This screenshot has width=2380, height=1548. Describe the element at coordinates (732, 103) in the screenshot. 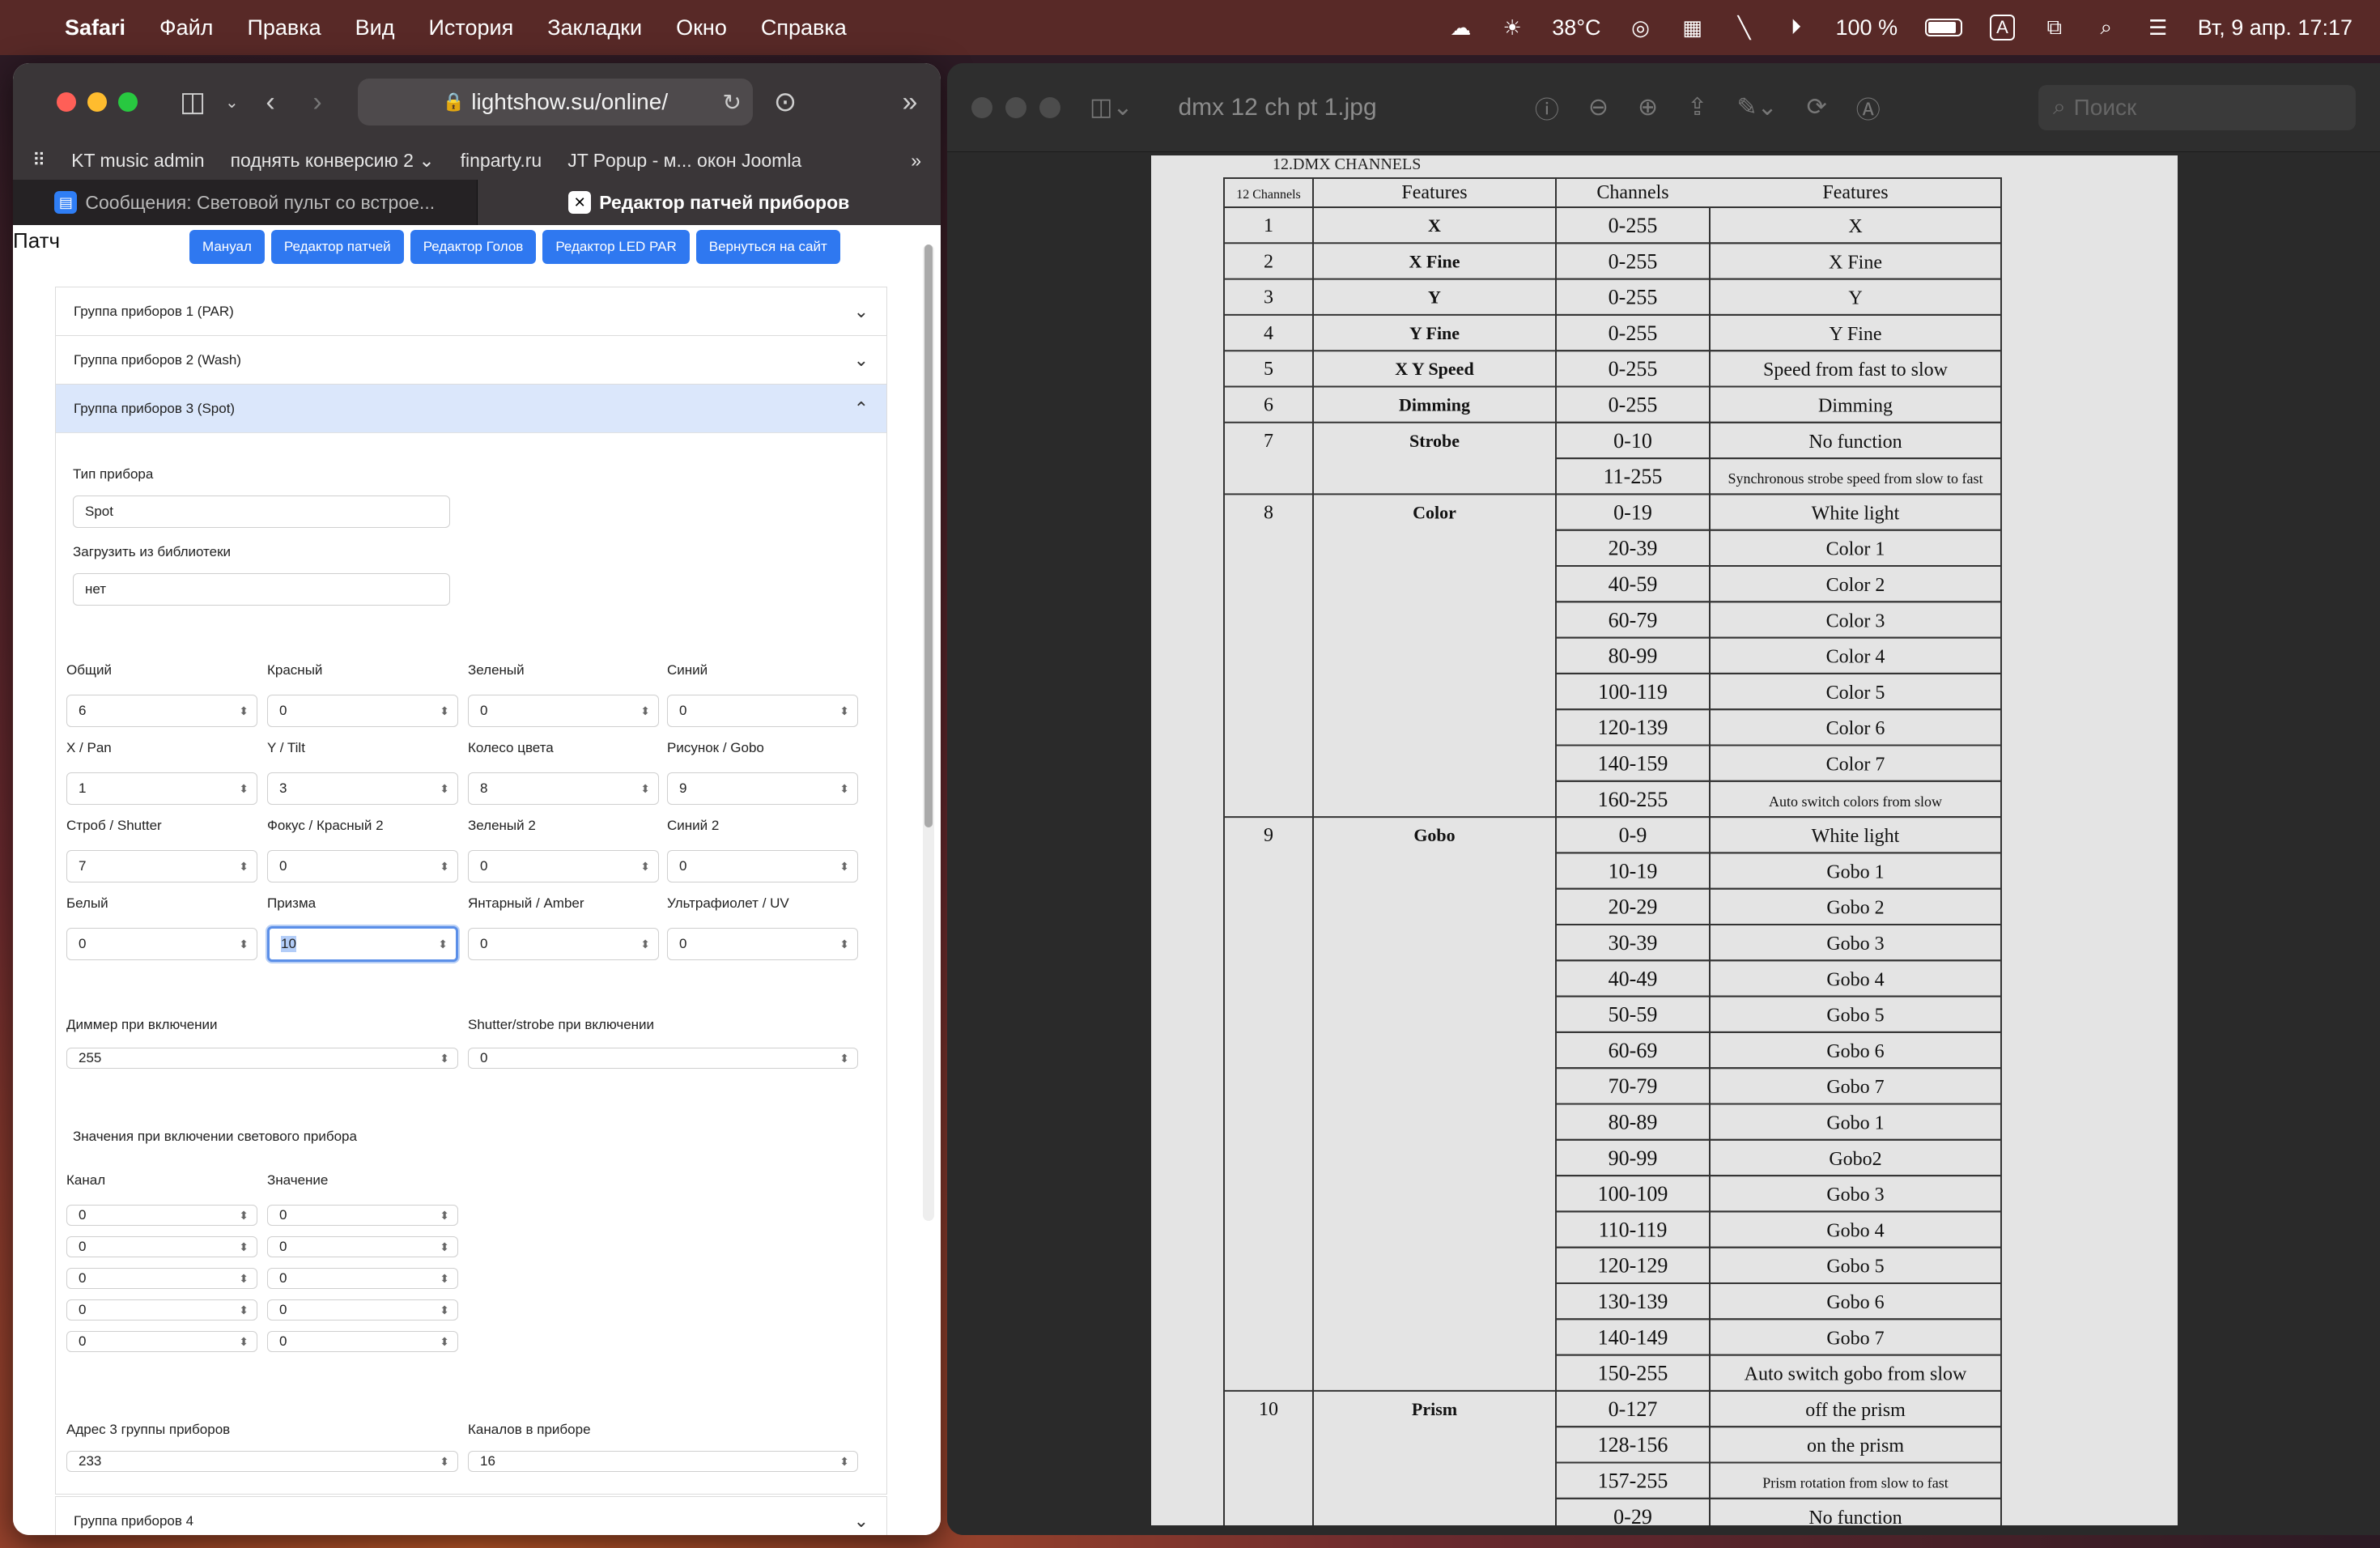

I see `reload-icon: ↻` at that location.